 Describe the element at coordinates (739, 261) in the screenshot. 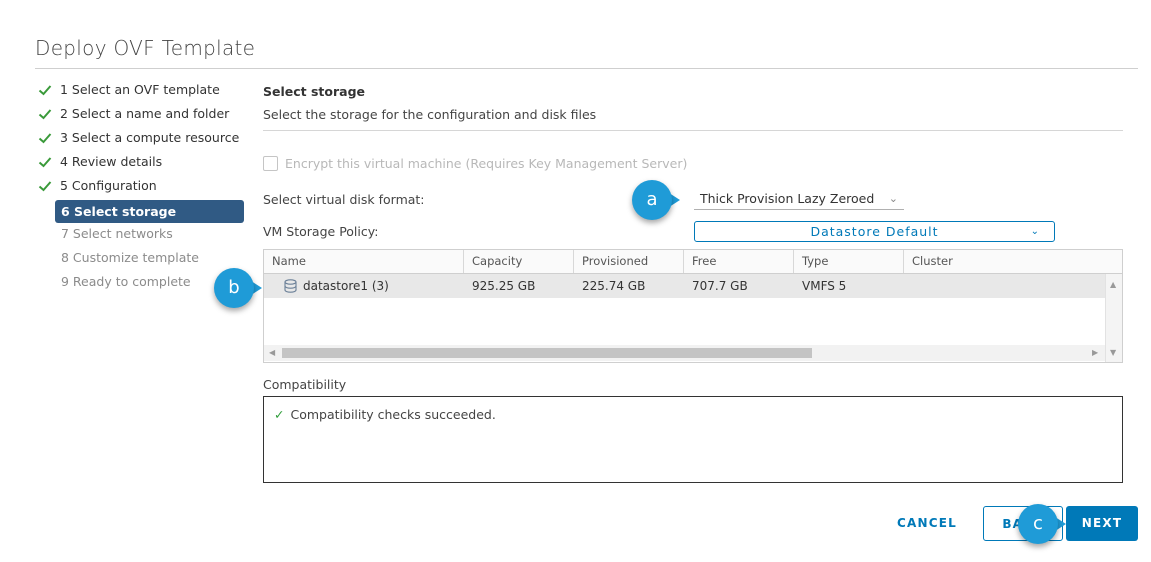

I see `column-header-free: Free` at that location.